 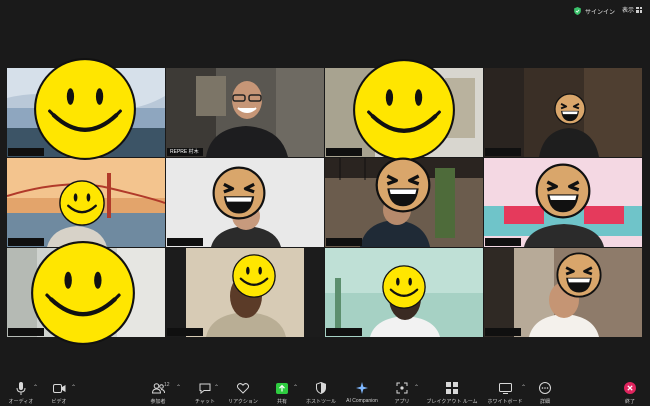 I want to click on participants-count: 12, so click(x=167, y=385).